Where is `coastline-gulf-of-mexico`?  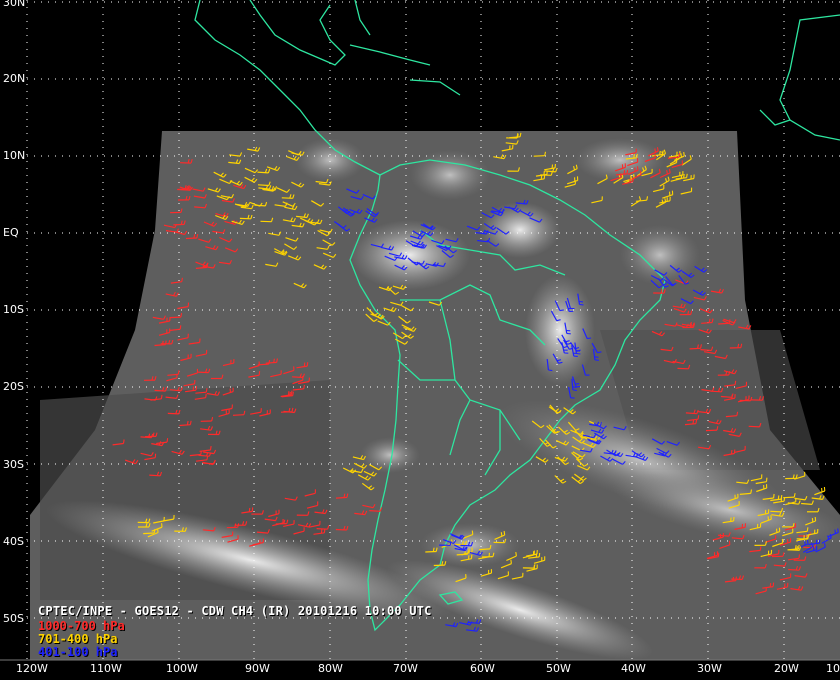 coastline-gulf-of-mexico is located at coordinates (297, 33).